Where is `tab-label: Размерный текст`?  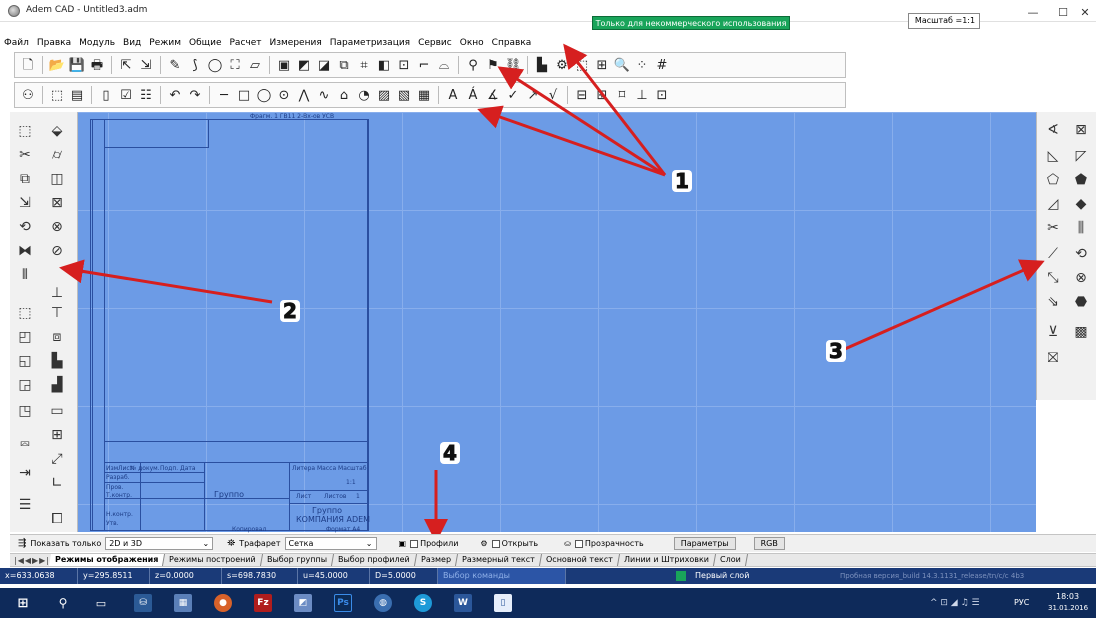
tab-label: Размерный текст is located at coordinates (498, 559).